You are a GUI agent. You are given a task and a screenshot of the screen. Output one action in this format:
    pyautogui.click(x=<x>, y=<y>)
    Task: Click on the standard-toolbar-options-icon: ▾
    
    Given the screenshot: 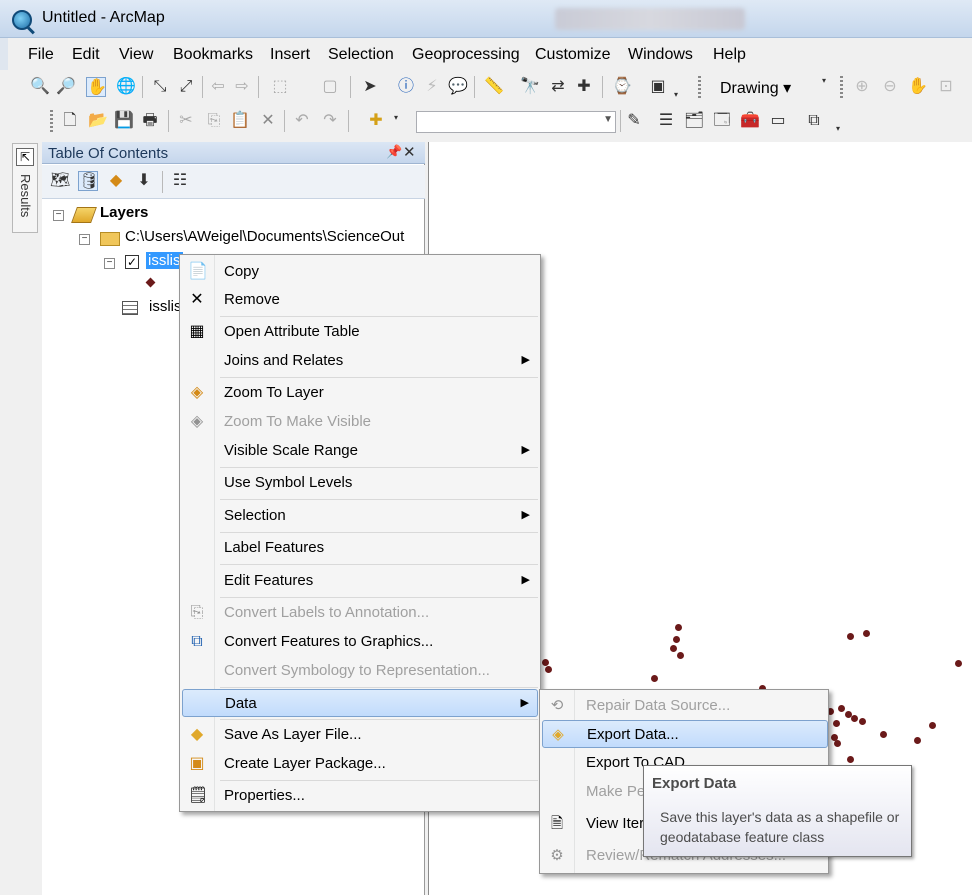 What is the action you would take?
    pyautogui.click(x=838, y=128)
    